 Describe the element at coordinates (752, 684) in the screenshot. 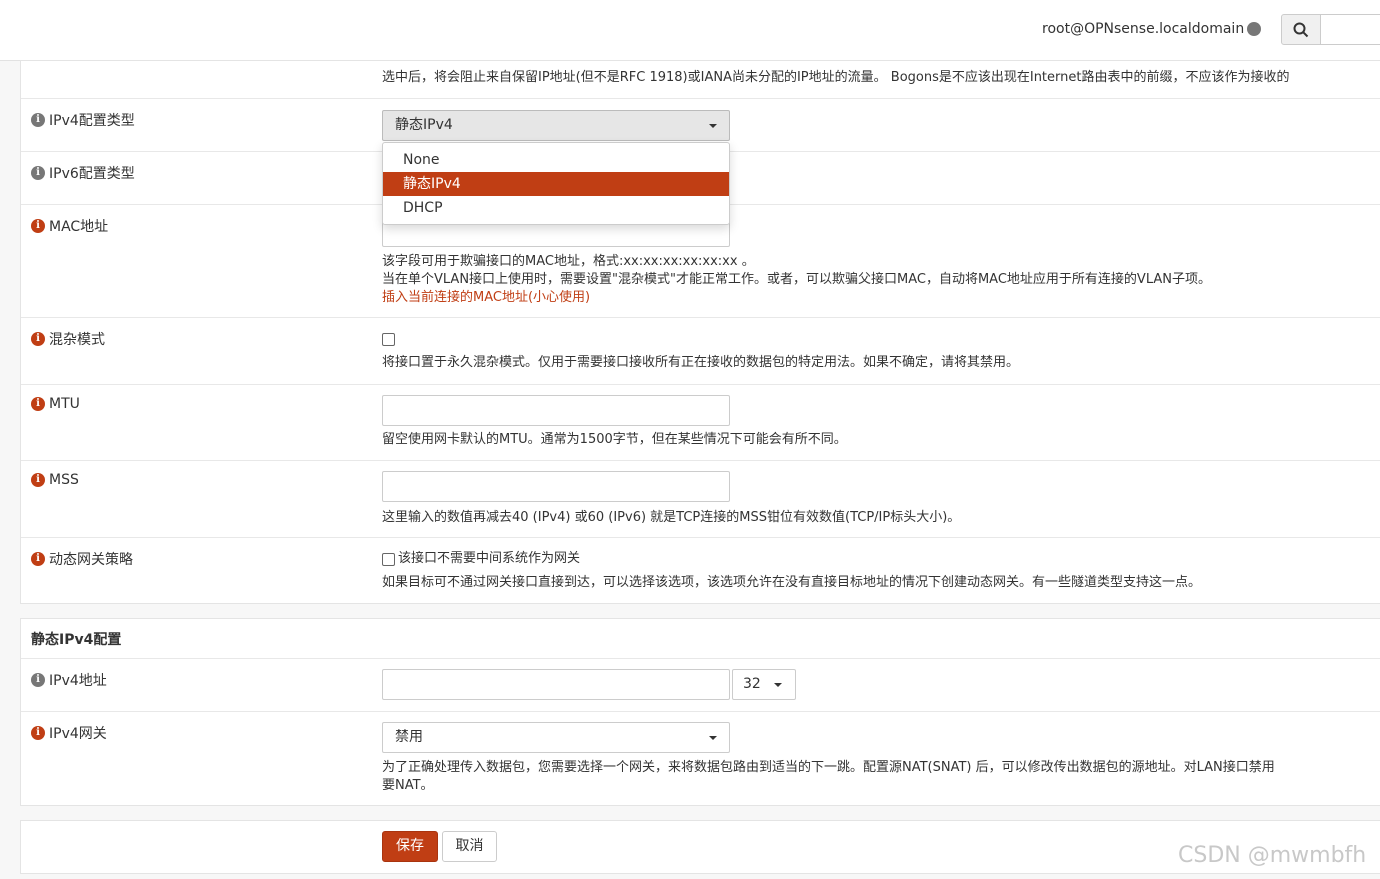

I see `cidr-value: 32` at that location.